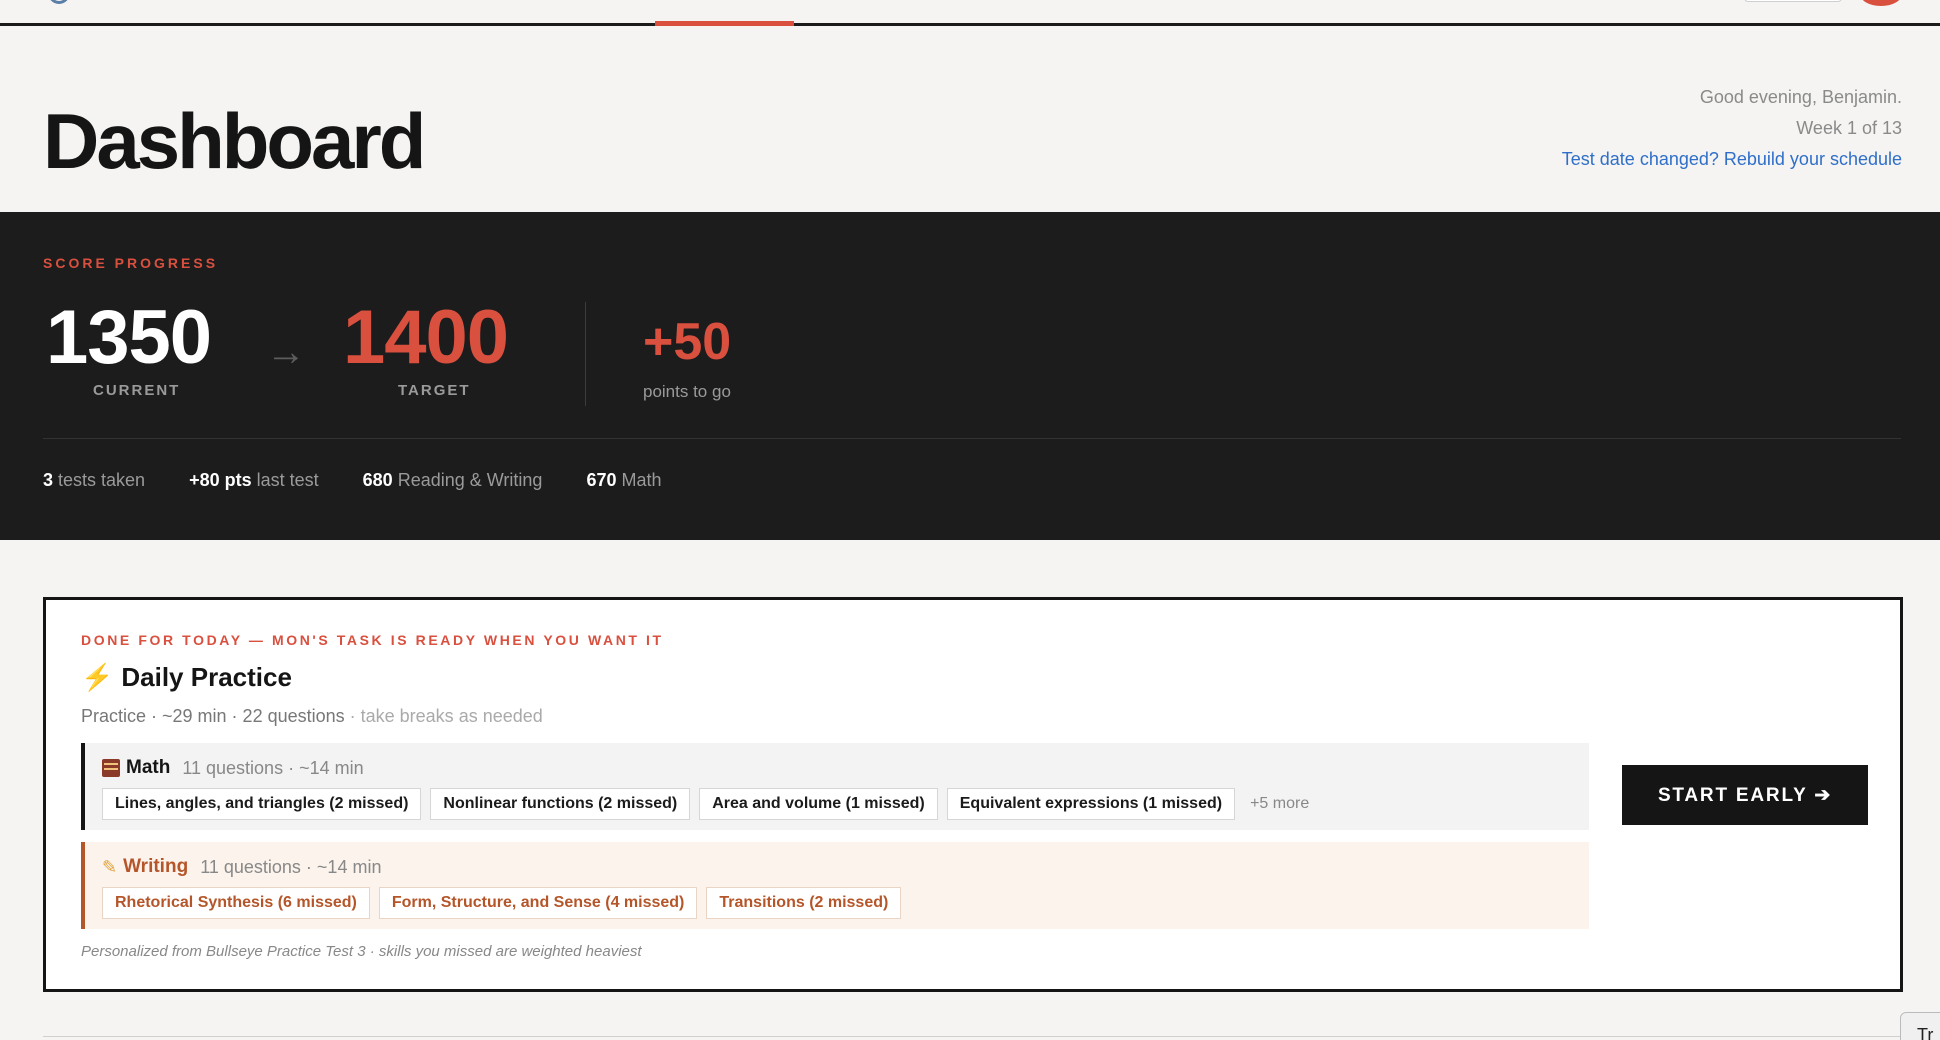 This screenshot has width=1940, height=1040. What do you see at coordinates (1091, 804) in the screenshot?
I see `skill-chip: Equivalent expressions (1 missed)` at bounding box center [1091, 804].